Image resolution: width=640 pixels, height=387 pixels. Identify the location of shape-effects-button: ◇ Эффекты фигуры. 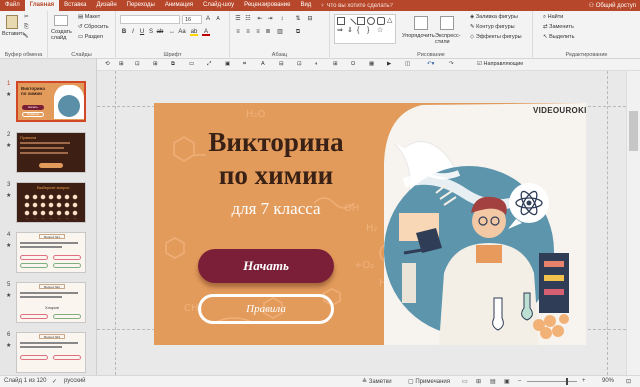
(496, 37).